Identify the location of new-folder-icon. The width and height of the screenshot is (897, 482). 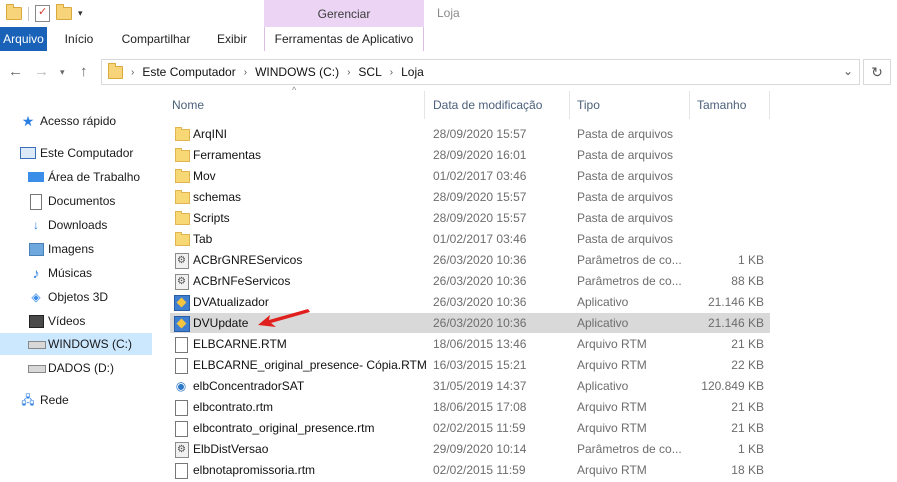
(64, 12).